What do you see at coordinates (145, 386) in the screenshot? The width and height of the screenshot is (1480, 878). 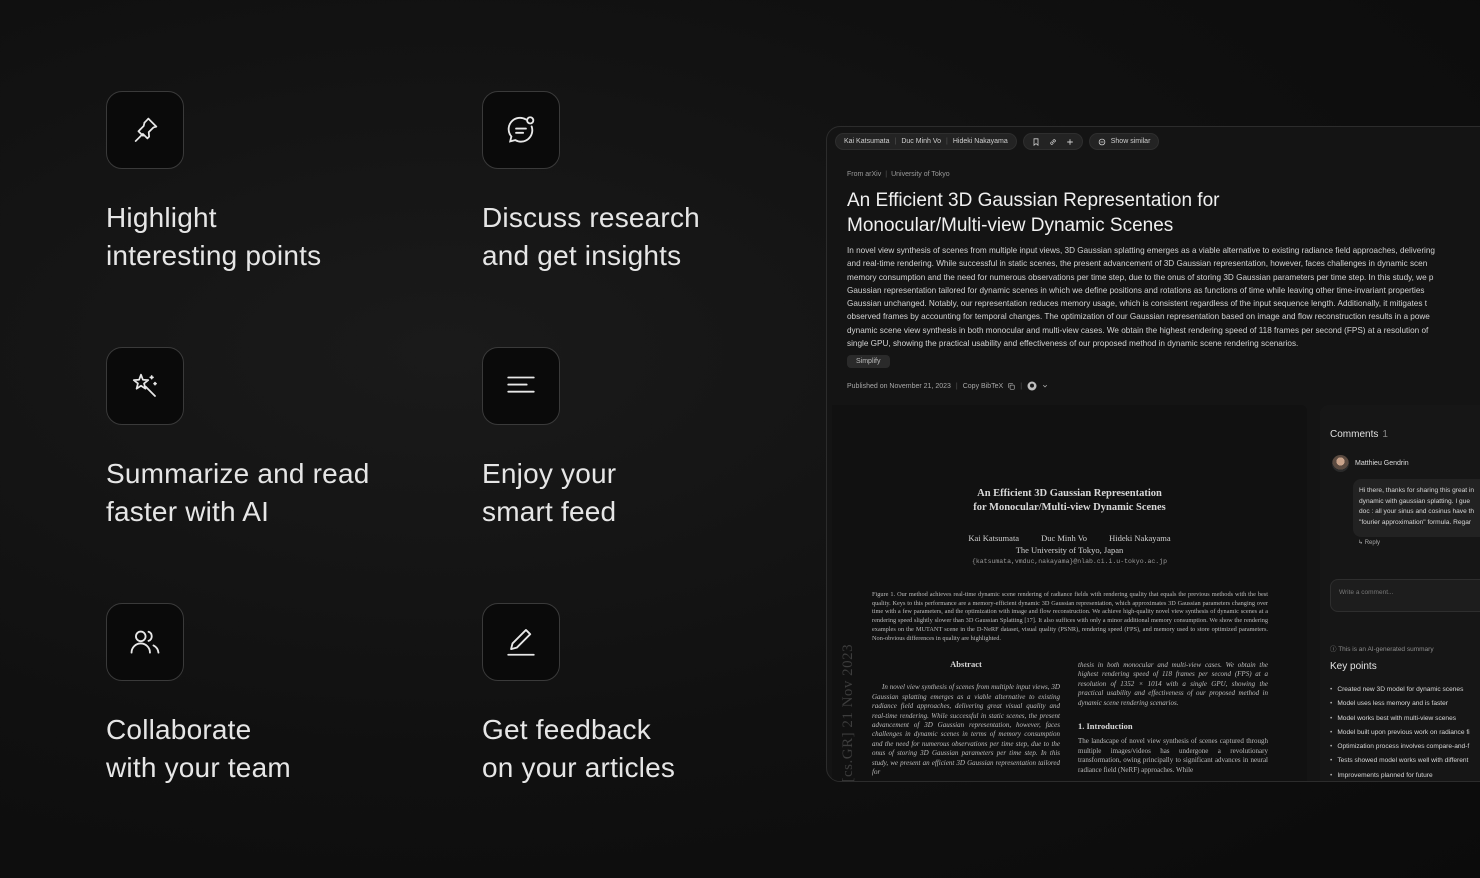 I see `magic-sparkle-icon` at bounding box center [145, 386].